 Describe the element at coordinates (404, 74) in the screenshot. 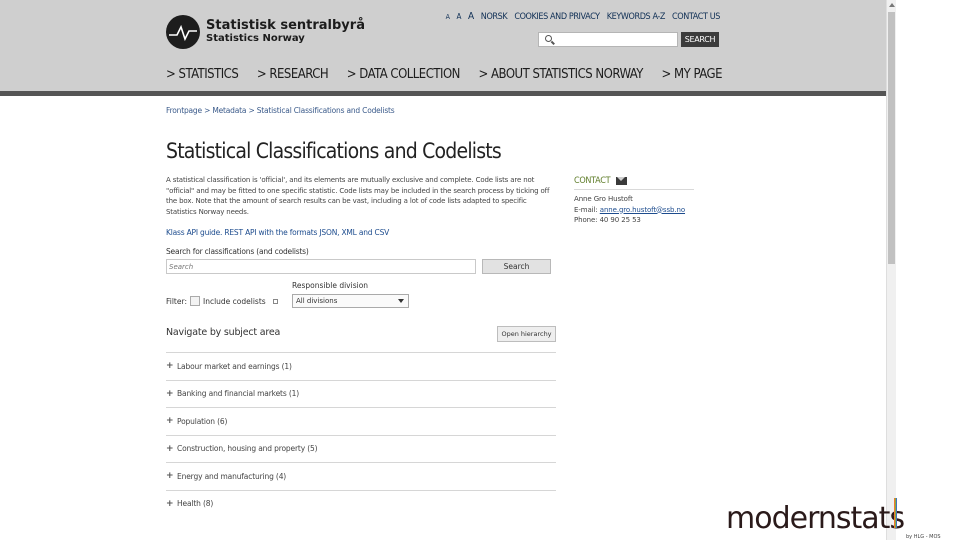

I see `nav-data-collection: > DATA COLLECTION` at that location.